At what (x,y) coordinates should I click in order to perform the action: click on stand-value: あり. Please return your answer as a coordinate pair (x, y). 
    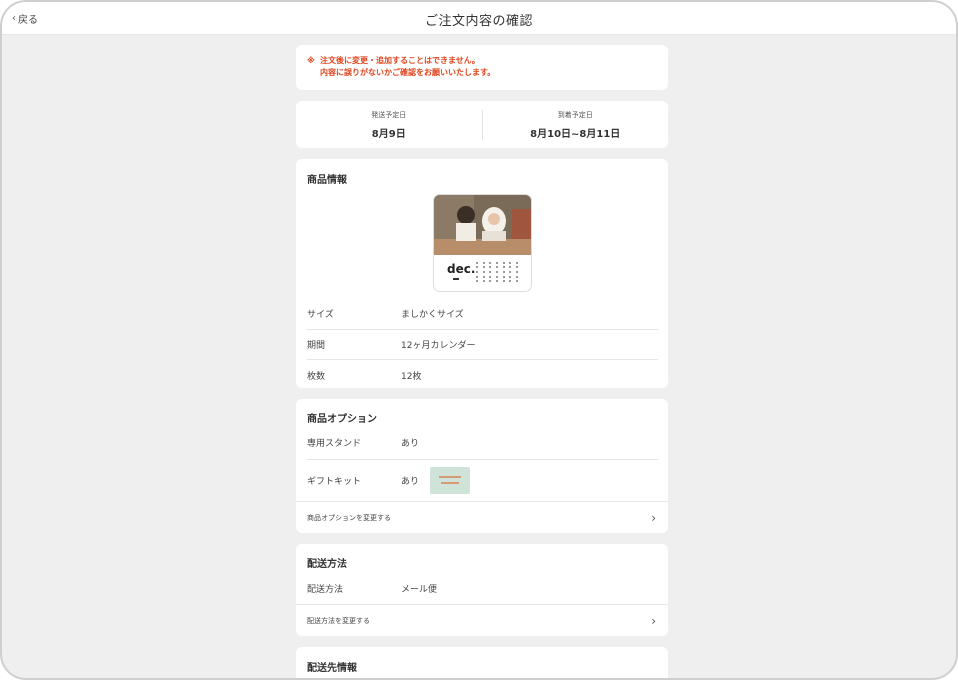
    Looking at the image, I should click on (410, 443).